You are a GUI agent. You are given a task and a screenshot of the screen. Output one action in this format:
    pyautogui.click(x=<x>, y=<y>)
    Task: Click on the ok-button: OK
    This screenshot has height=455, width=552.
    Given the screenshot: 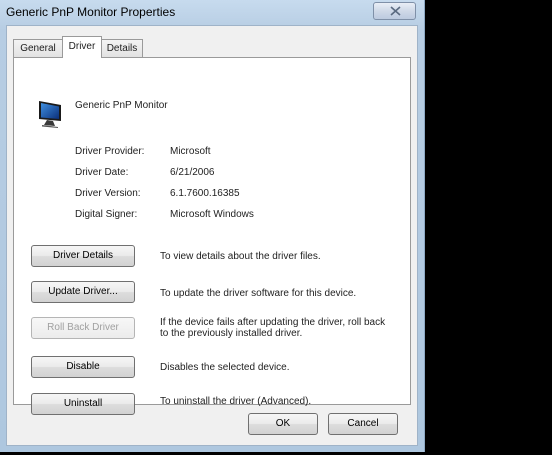 What is the action you would take?
    pyautogui.click(x=283, y=424)
    